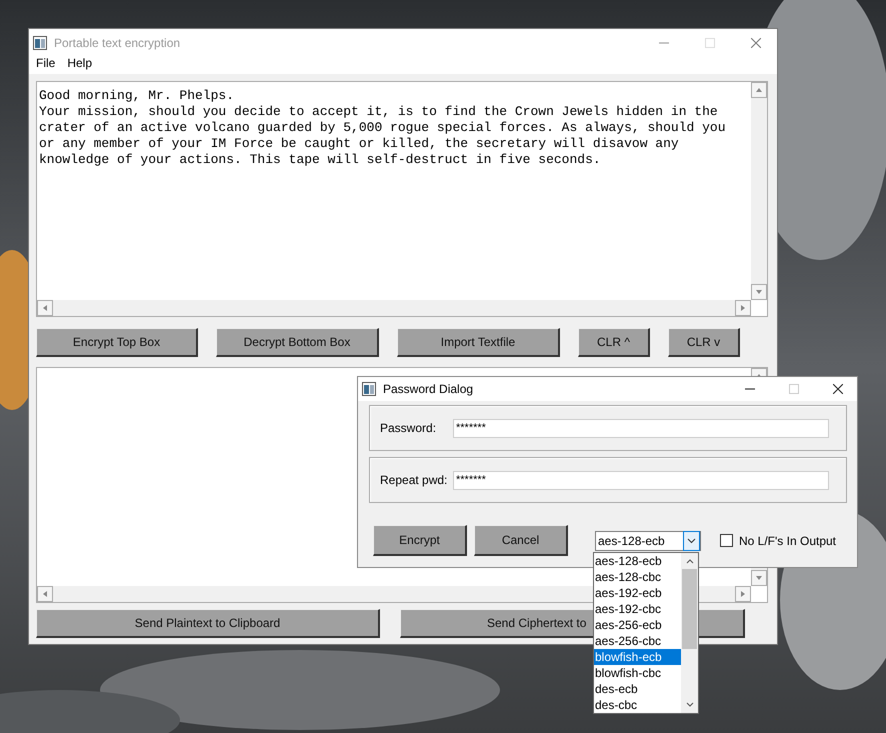 This screenshot has height=733, width=886. I want to click on checkbox-label: No L/F's In Output, so click(787, 541).